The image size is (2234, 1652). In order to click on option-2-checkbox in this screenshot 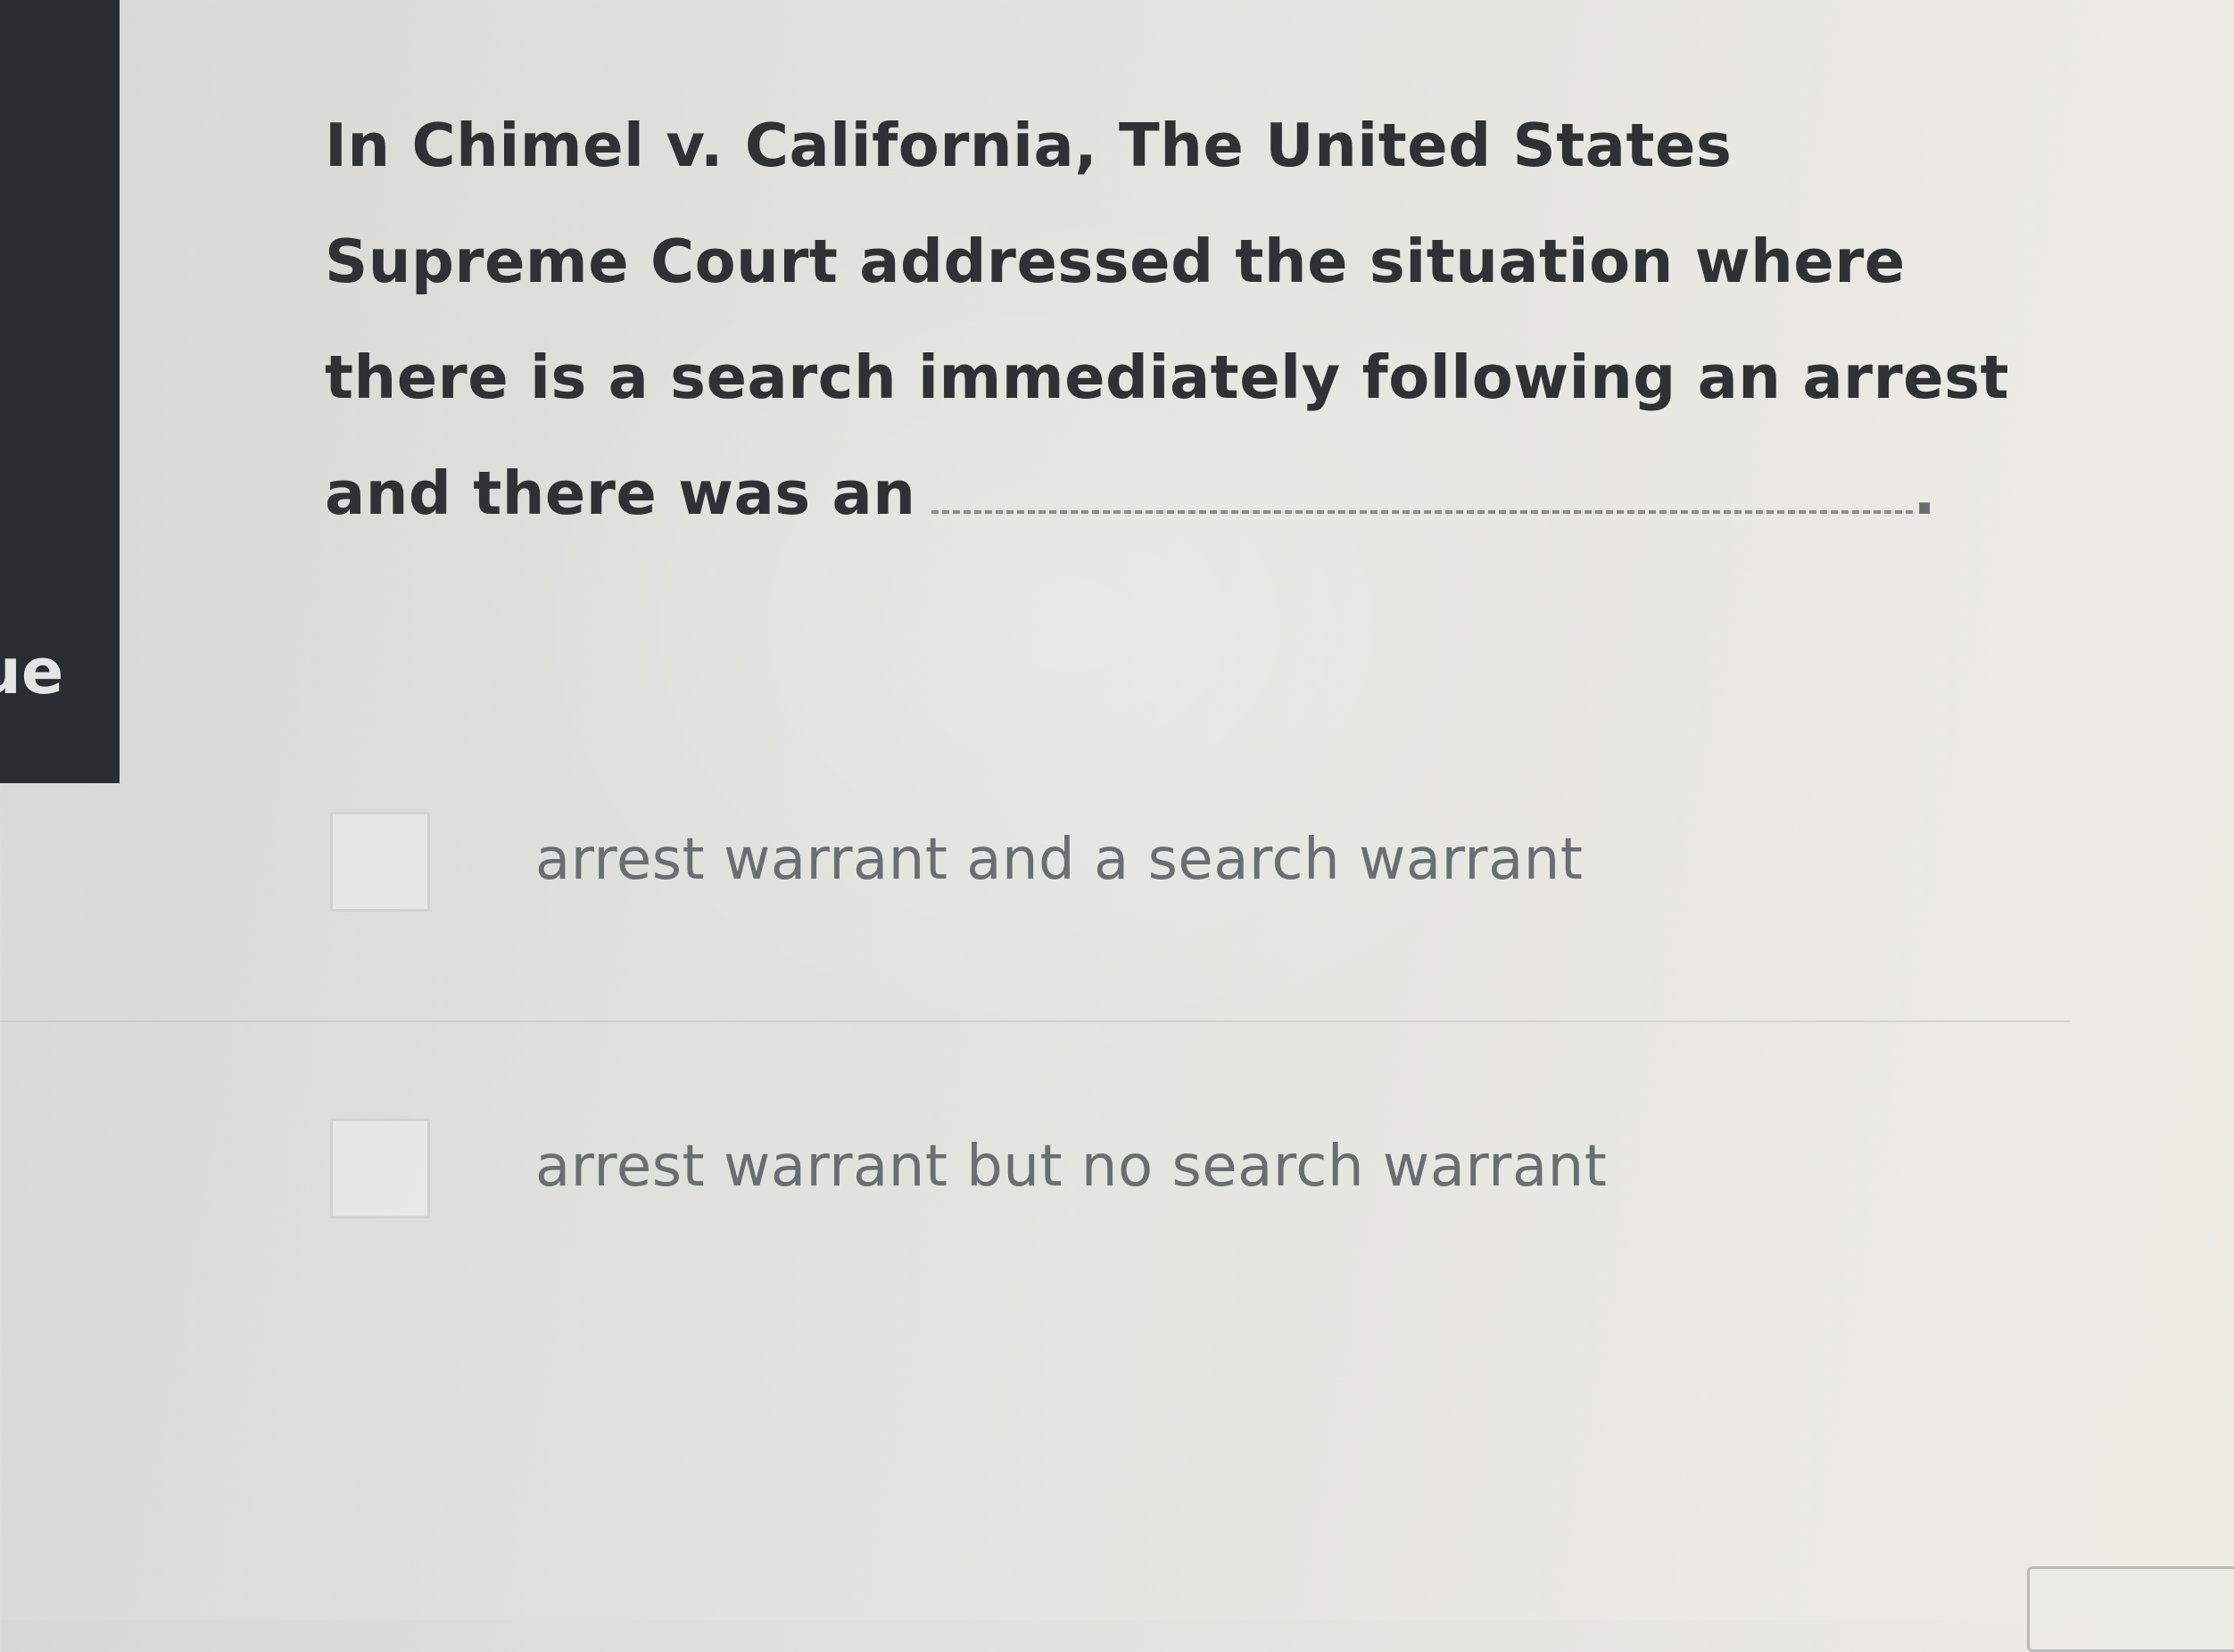, I will do `click(380, 1168)`.